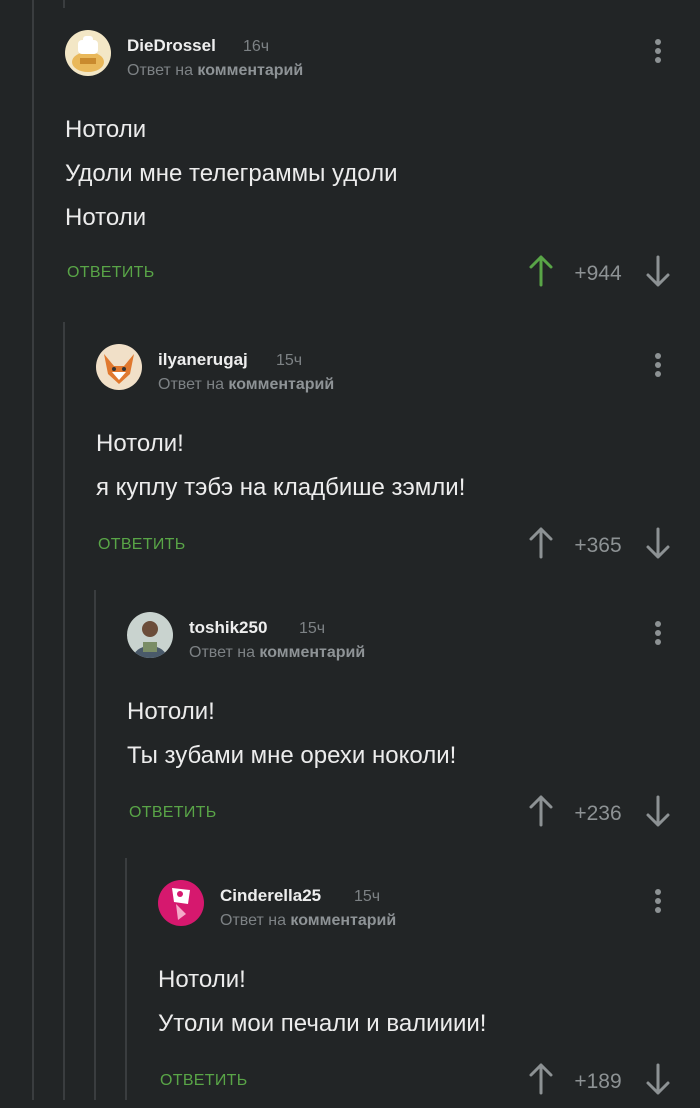  I want to click on vote-score: +189, so click(598, 1081).